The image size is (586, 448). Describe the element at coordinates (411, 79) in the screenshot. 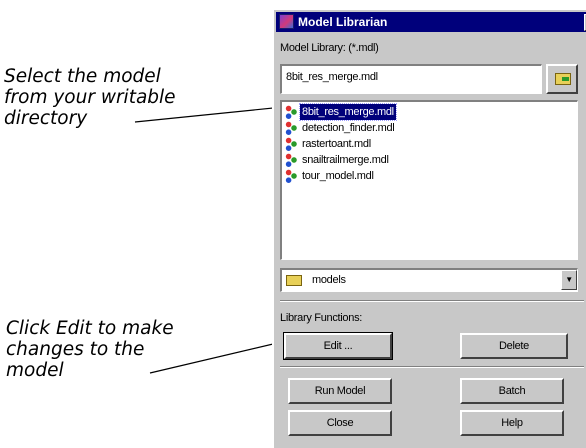

I see `model-filename-input: 8bit_res_merge.mdl` at that location.